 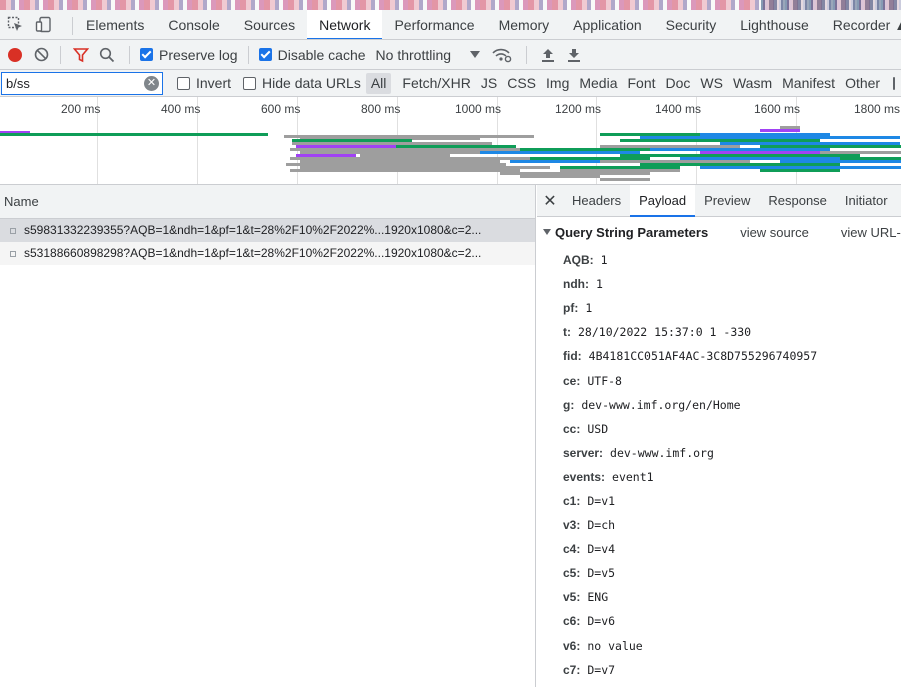 I want to click on search-button, so click(x=107, y=55).